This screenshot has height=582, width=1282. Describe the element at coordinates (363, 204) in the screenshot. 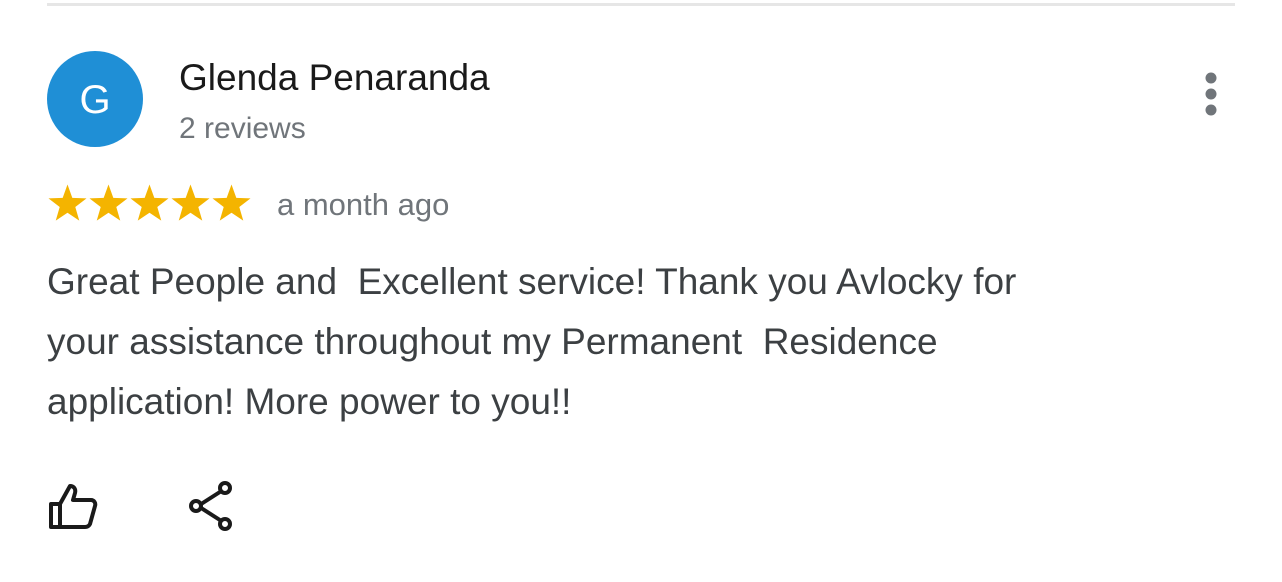

I see `review-date: a month ago` at that location.